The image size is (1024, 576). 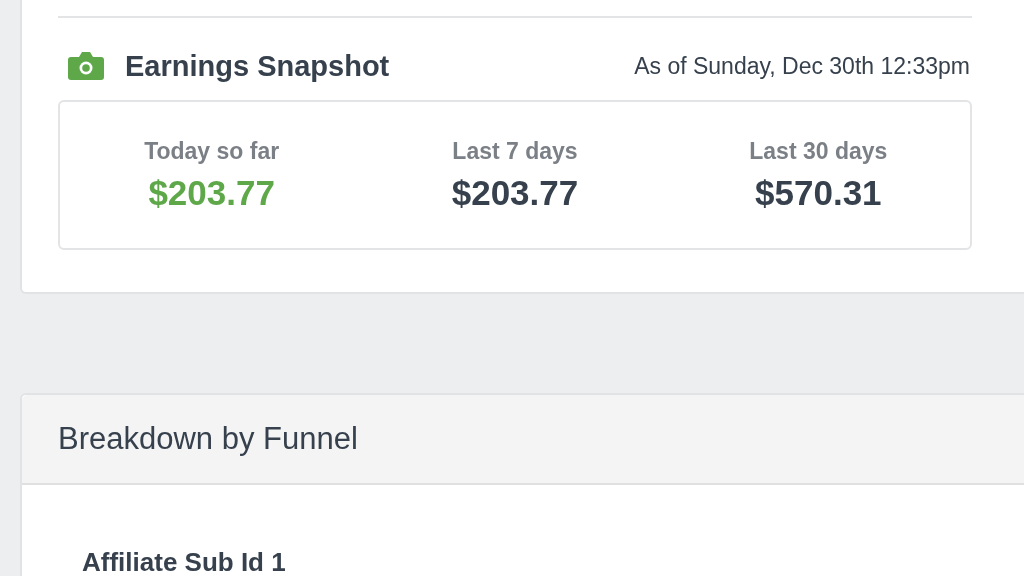 What do you see at coordinates (184, 561) in the screenshot?
I see `subheading: Affiliate Sub Id 1` at bounding box center [184, 561].